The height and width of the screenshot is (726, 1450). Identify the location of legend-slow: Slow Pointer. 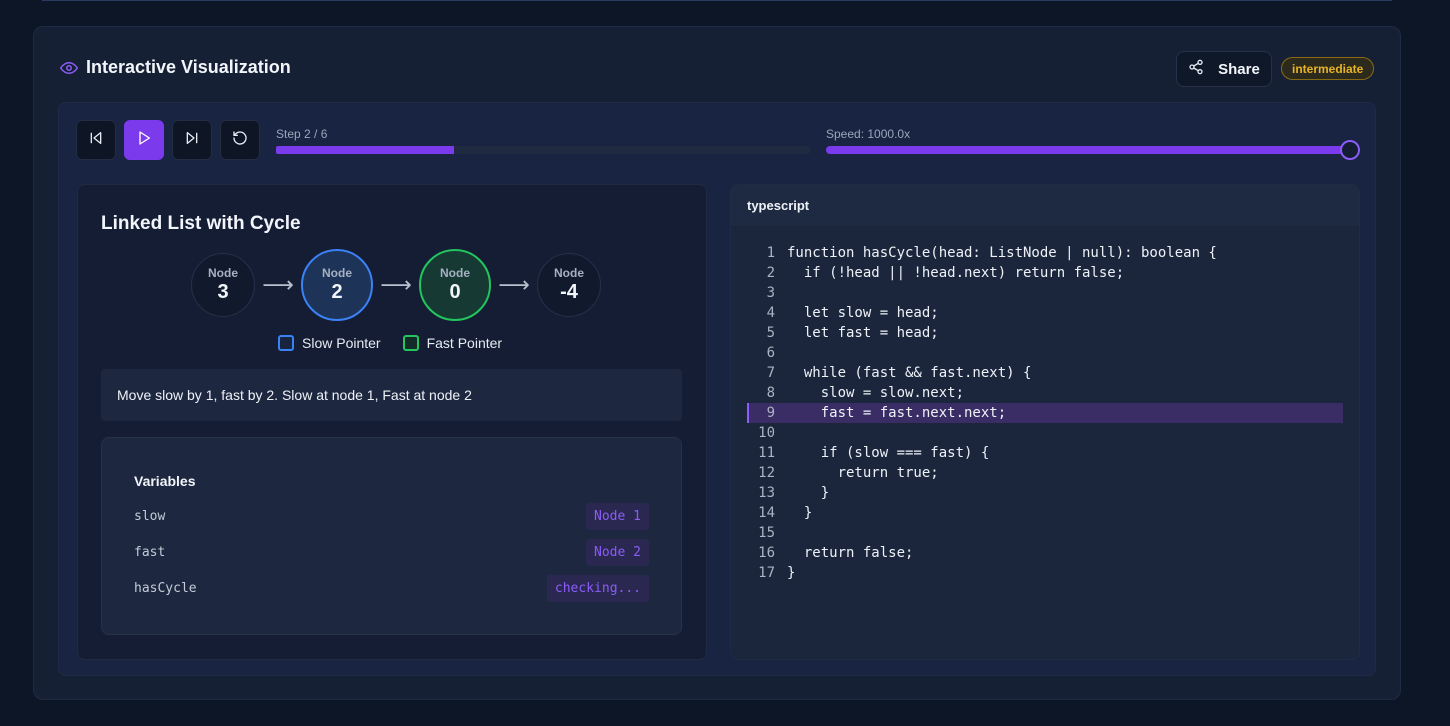
(329, 343).